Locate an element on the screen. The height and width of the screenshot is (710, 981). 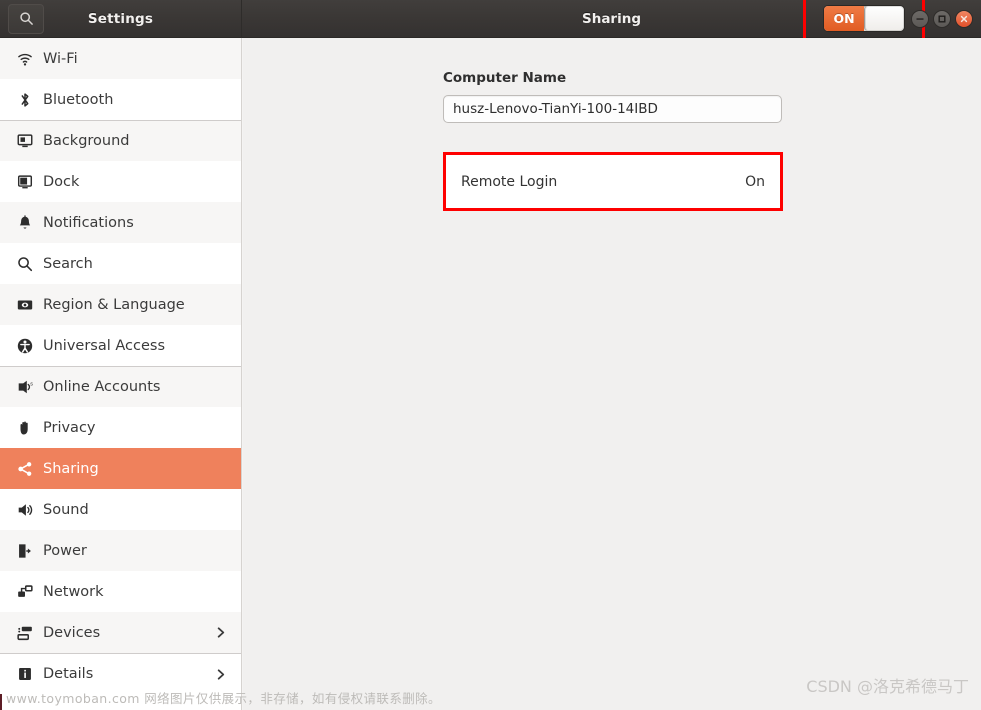
accessibility-icon is located at coordinates (25, 346).